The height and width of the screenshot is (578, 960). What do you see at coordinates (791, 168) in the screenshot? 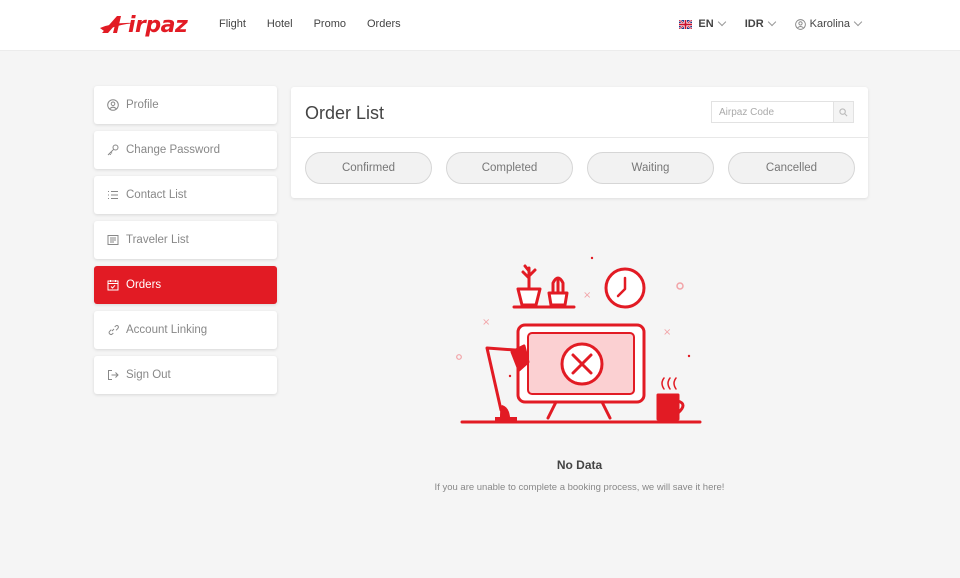
I see `tab-cancelled: Cancelled` at bounding box center [791, 168].